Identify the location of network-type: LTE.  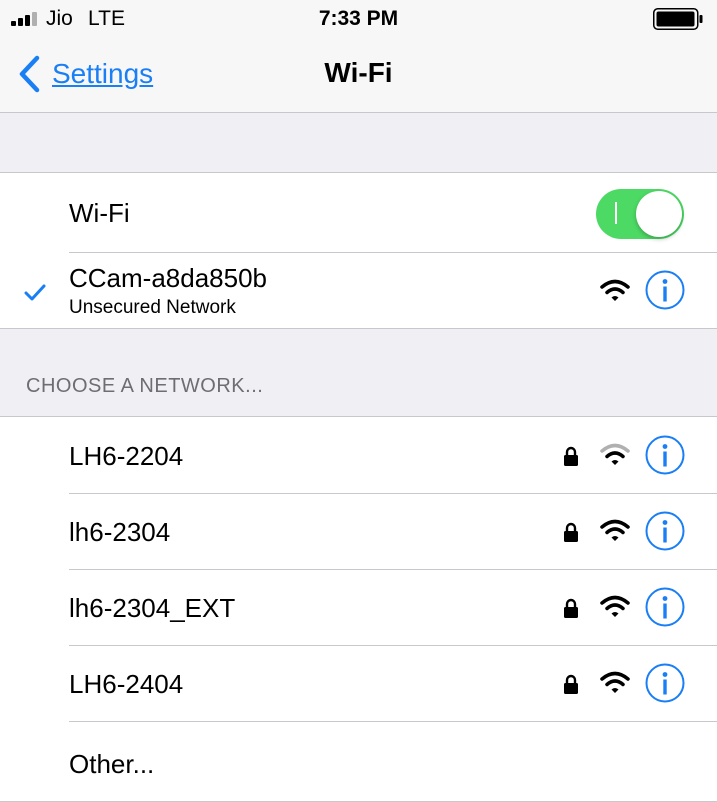
(106, 18).